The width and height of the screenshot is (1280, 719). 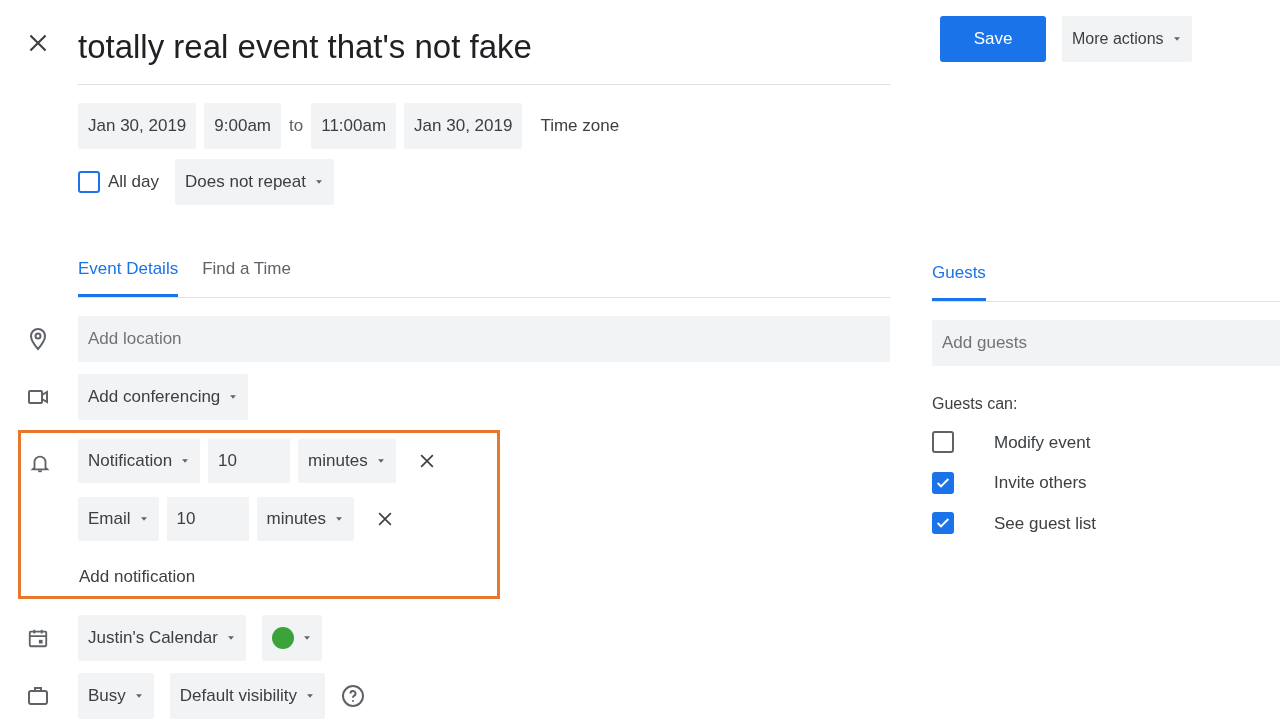 I want to click on help-icon, so click(x=352, y=696).